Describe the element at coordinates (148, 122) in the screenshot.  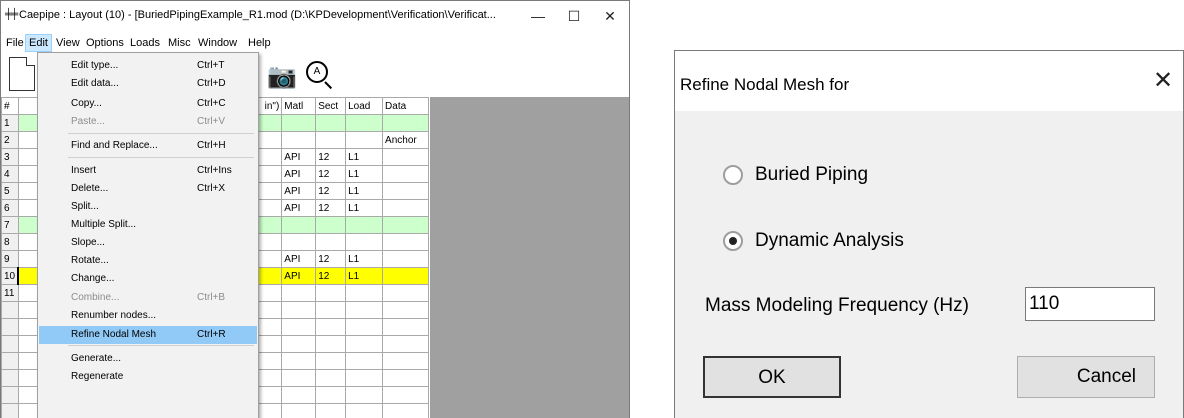
I see `menu-item: Paste... Ctrl+V` at that location.